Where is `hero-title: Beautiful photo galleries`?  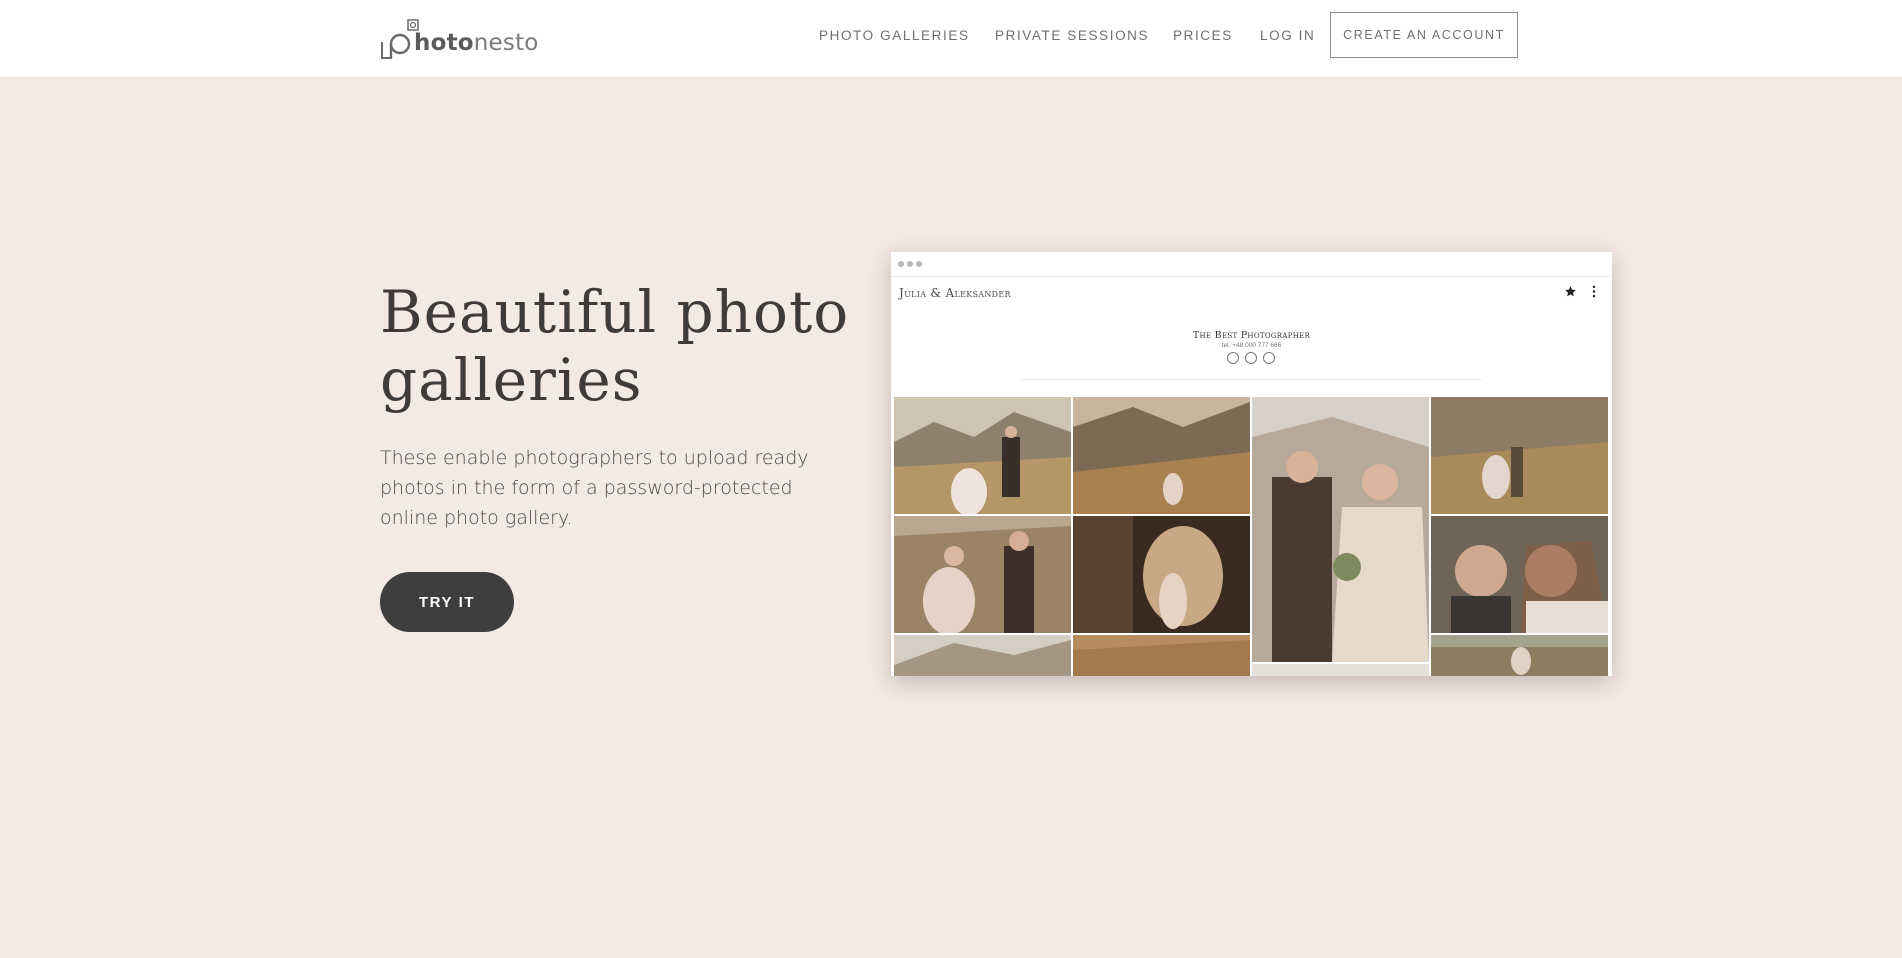 hero-title: Beautiful photo galleries is located at coordinates (620, 346).